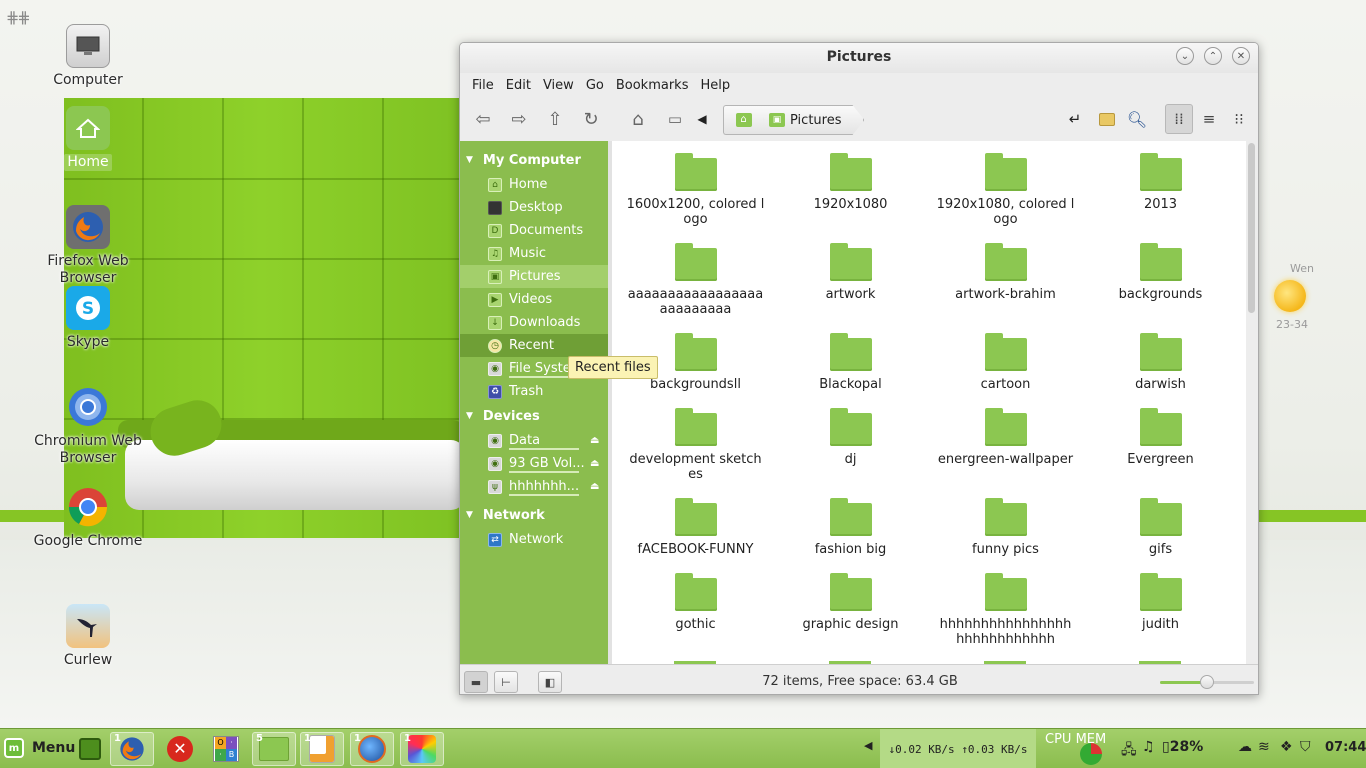 Image resolution: width=1366 pixels, height=768 pixels. Describe the element at coordinates (868, 745) in the screenshot. I see `tray-scroll-left-icon: ◀` at that location.